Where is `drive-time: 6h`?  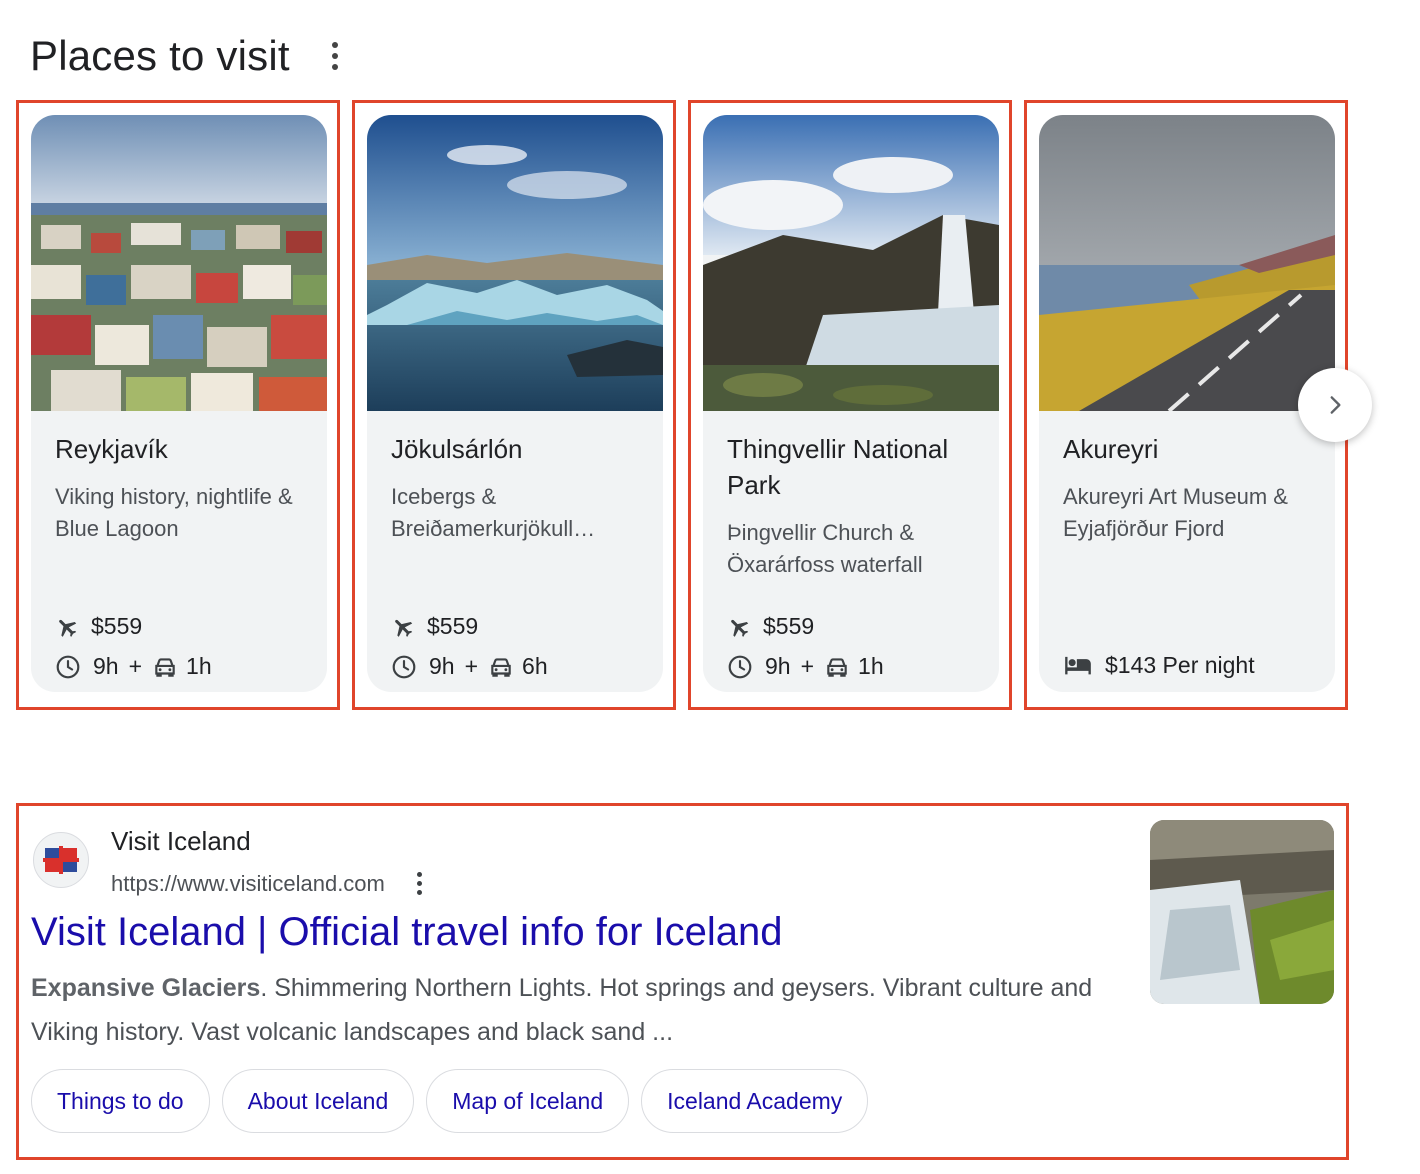 drive-time: 6h is located at coordinates (535, 666).